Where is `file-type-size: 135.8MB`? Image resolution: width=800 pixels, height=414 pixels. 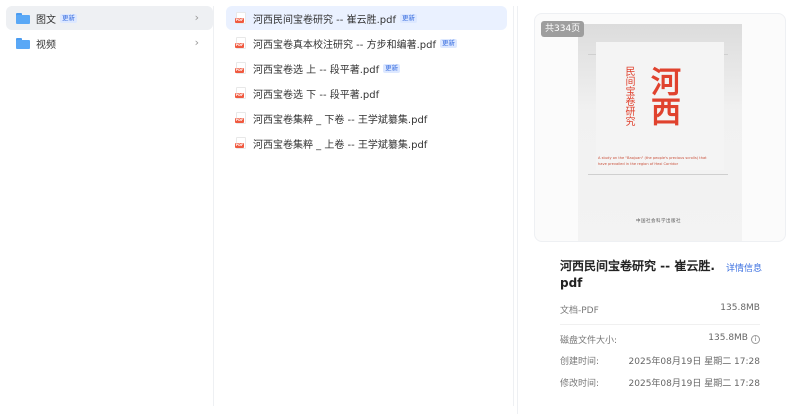 file-type-size: 135.8MB is located at coordinates (740, 308).